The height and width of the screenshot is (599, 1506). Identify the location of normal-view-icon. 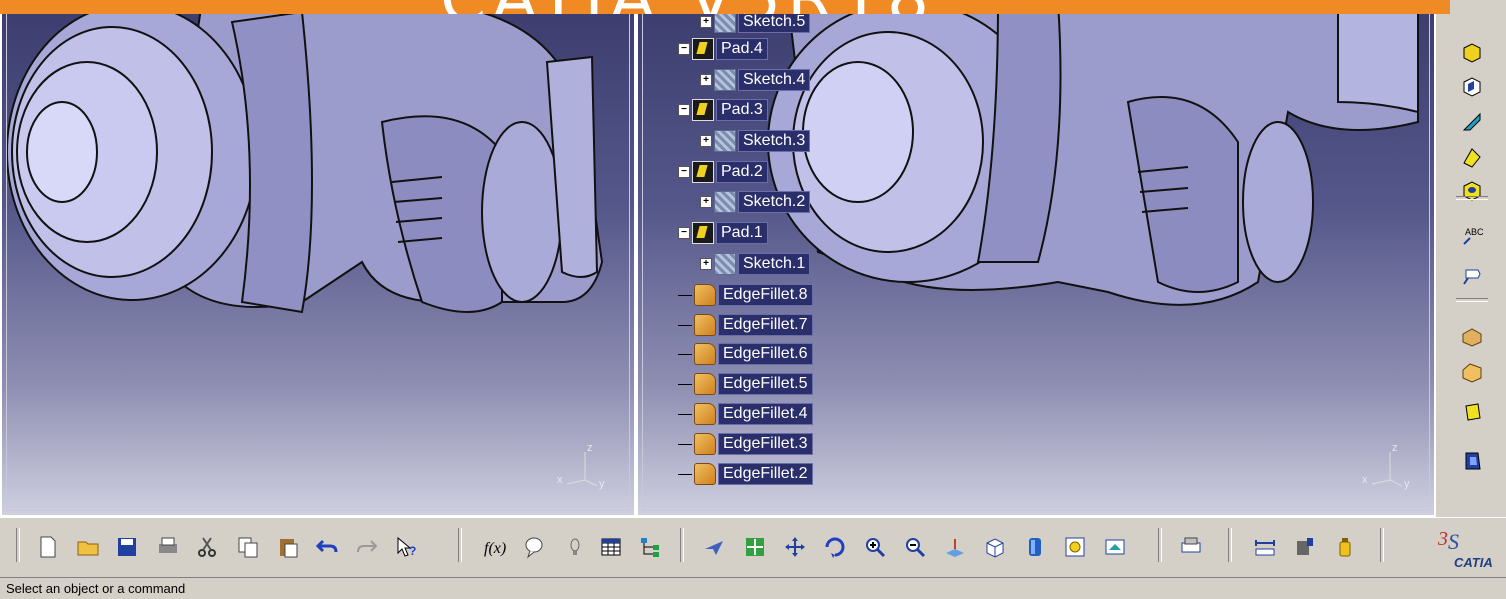
(955, 547).